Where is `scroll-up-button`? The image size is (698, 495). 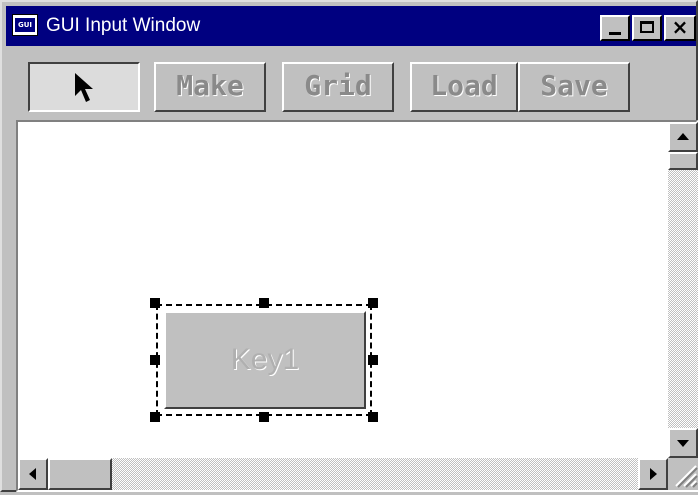
scroll-up-button is located at coordinates (683, 137).